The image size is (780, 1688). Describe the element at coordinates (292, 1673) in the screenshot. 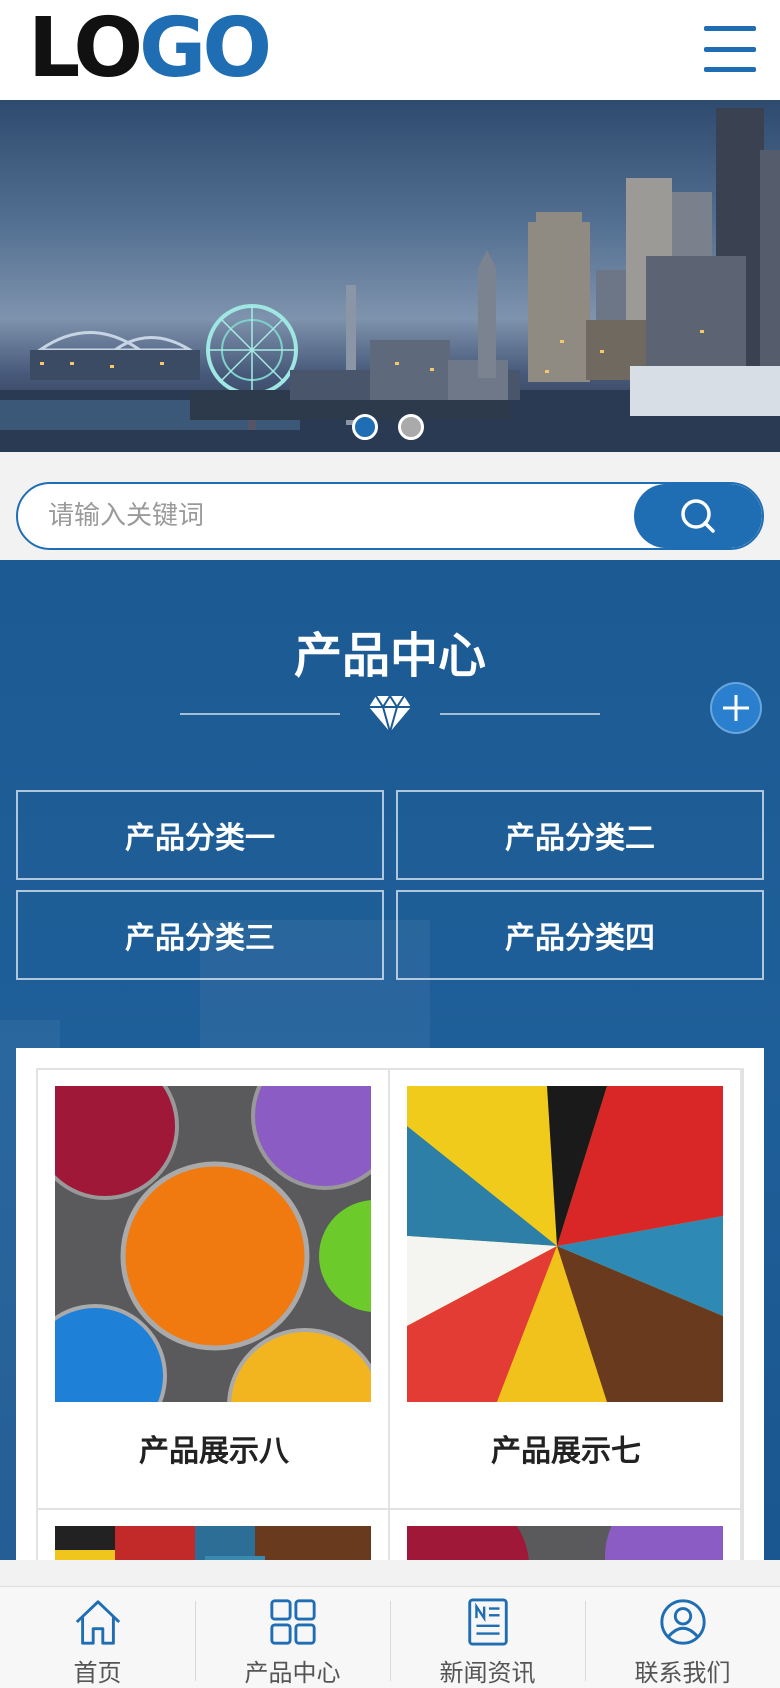

I see `nav-label: 产品中心` at that location.